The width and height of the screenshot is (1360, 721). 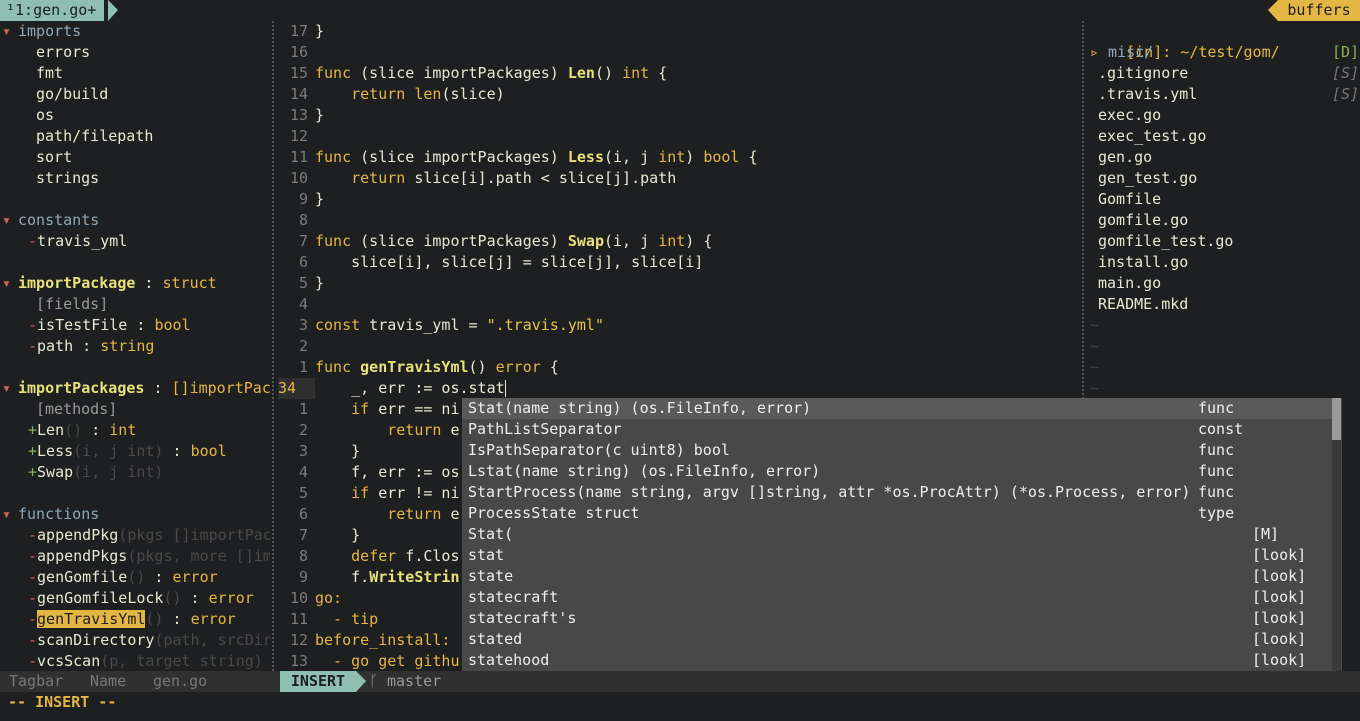 I want to click on file-tree-item: gomfile.go, so click(x=1224, y=220).